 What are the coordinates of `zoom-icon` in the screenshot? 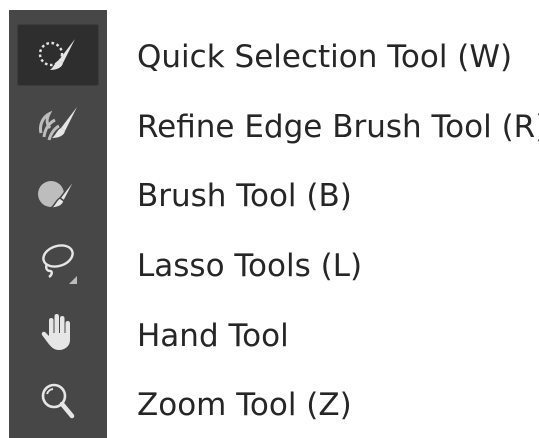 It's located at (58, 402).